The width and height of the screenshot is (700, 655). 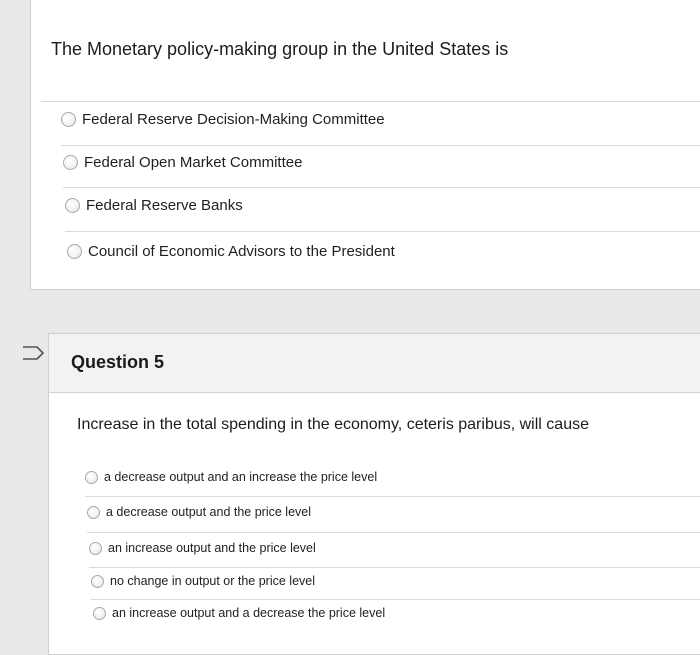 I want to click on q4-option-2: Federal Open Market Committee, so click(x=182, y=162).